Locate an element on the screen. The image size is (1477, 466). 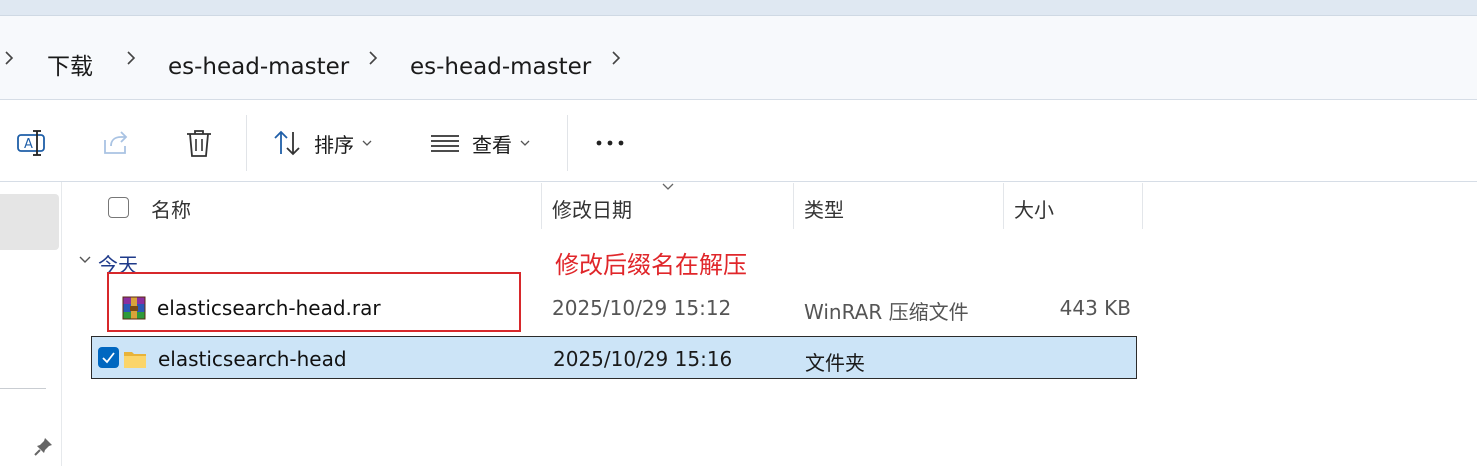
file-type: 文件夹 is located at coordinates (835, 363).